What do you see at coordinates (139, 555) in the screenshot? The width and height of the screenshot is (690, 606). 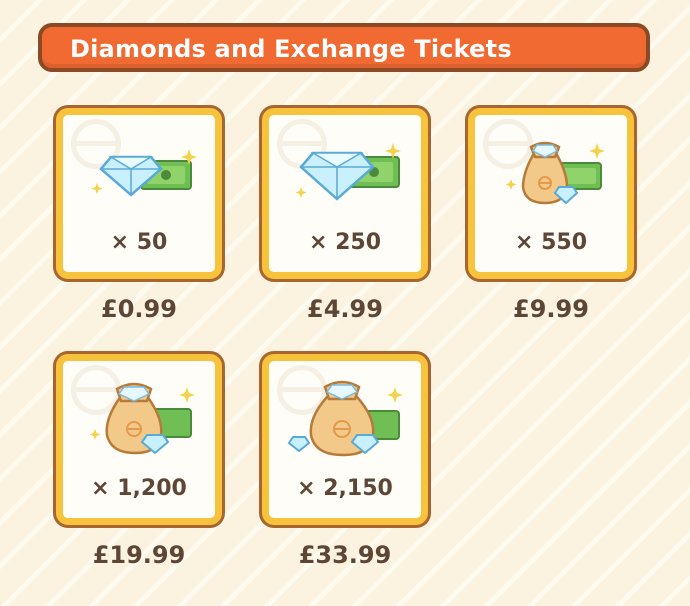 I see `item-price: £19.99` at bounding box center [139, 555].